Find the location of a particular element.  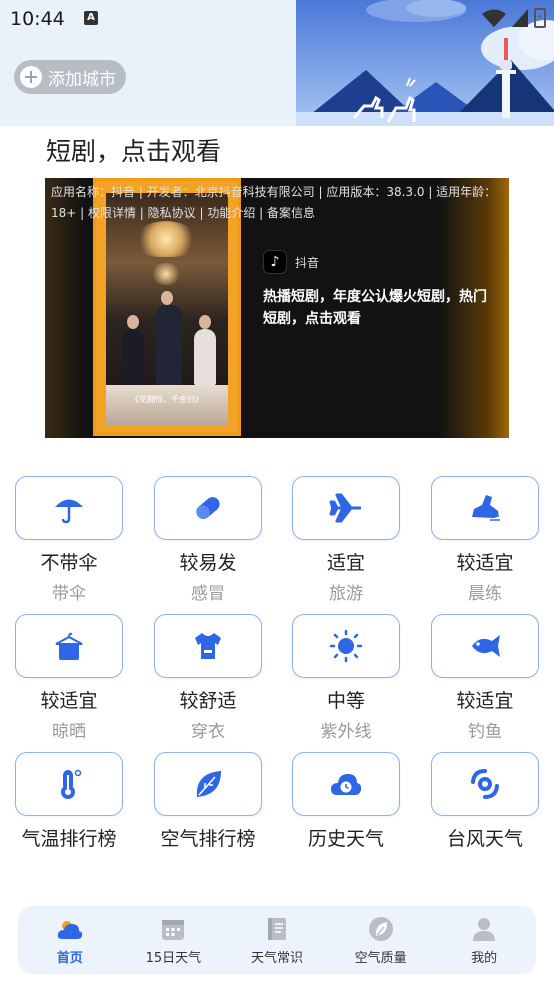

wifi-icon is located at coordinates (494, 18).